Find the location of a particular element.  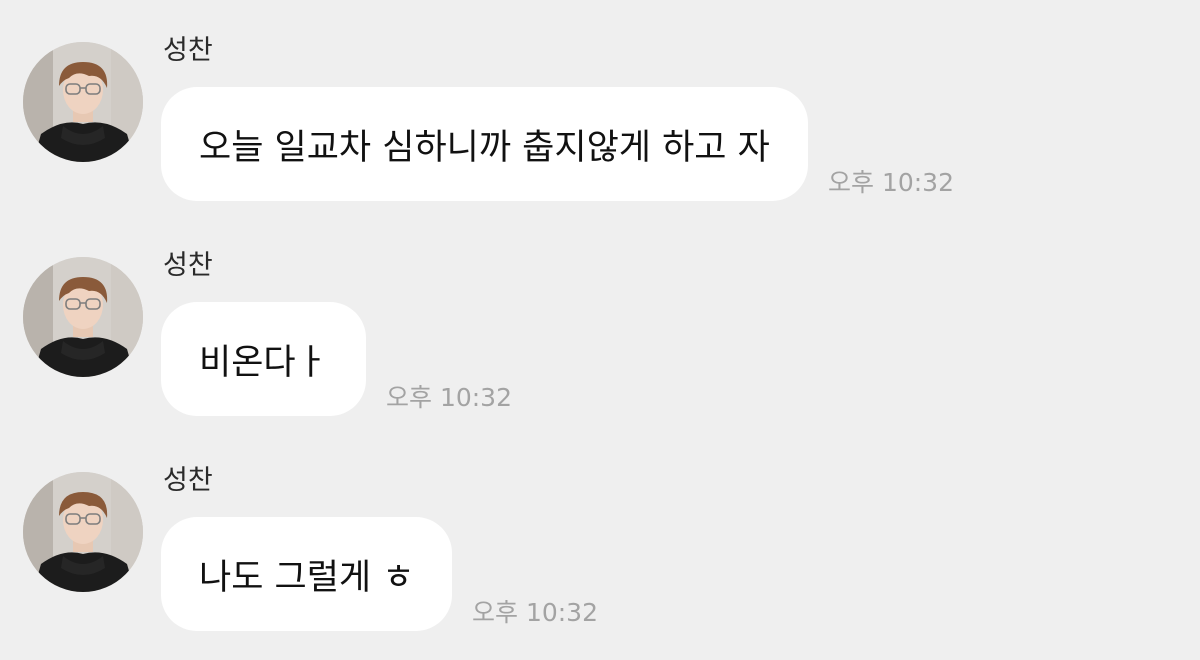

message-bubble: 오늘 일교차 심하니까 춥지않게 하고 자 is located at coordinates (484, 144).